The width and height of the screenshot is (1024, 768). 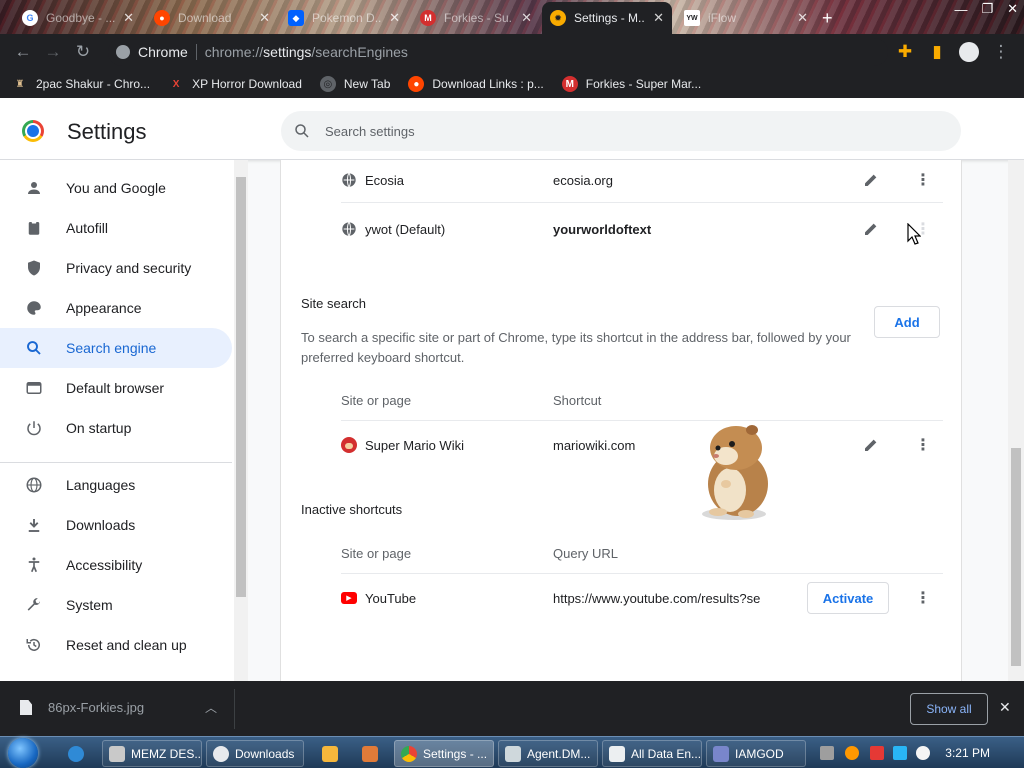 I want to click on show-all-button: Show all, so click(x=949, y=709).